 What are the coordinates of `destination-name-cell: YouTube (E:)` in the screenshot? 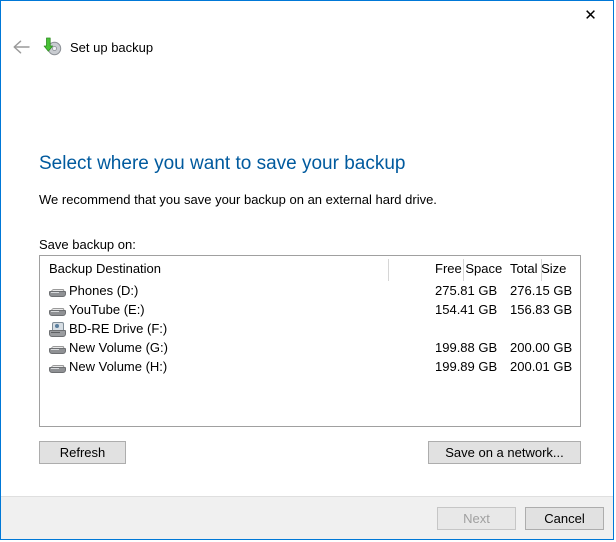 It's located at (97, 309).